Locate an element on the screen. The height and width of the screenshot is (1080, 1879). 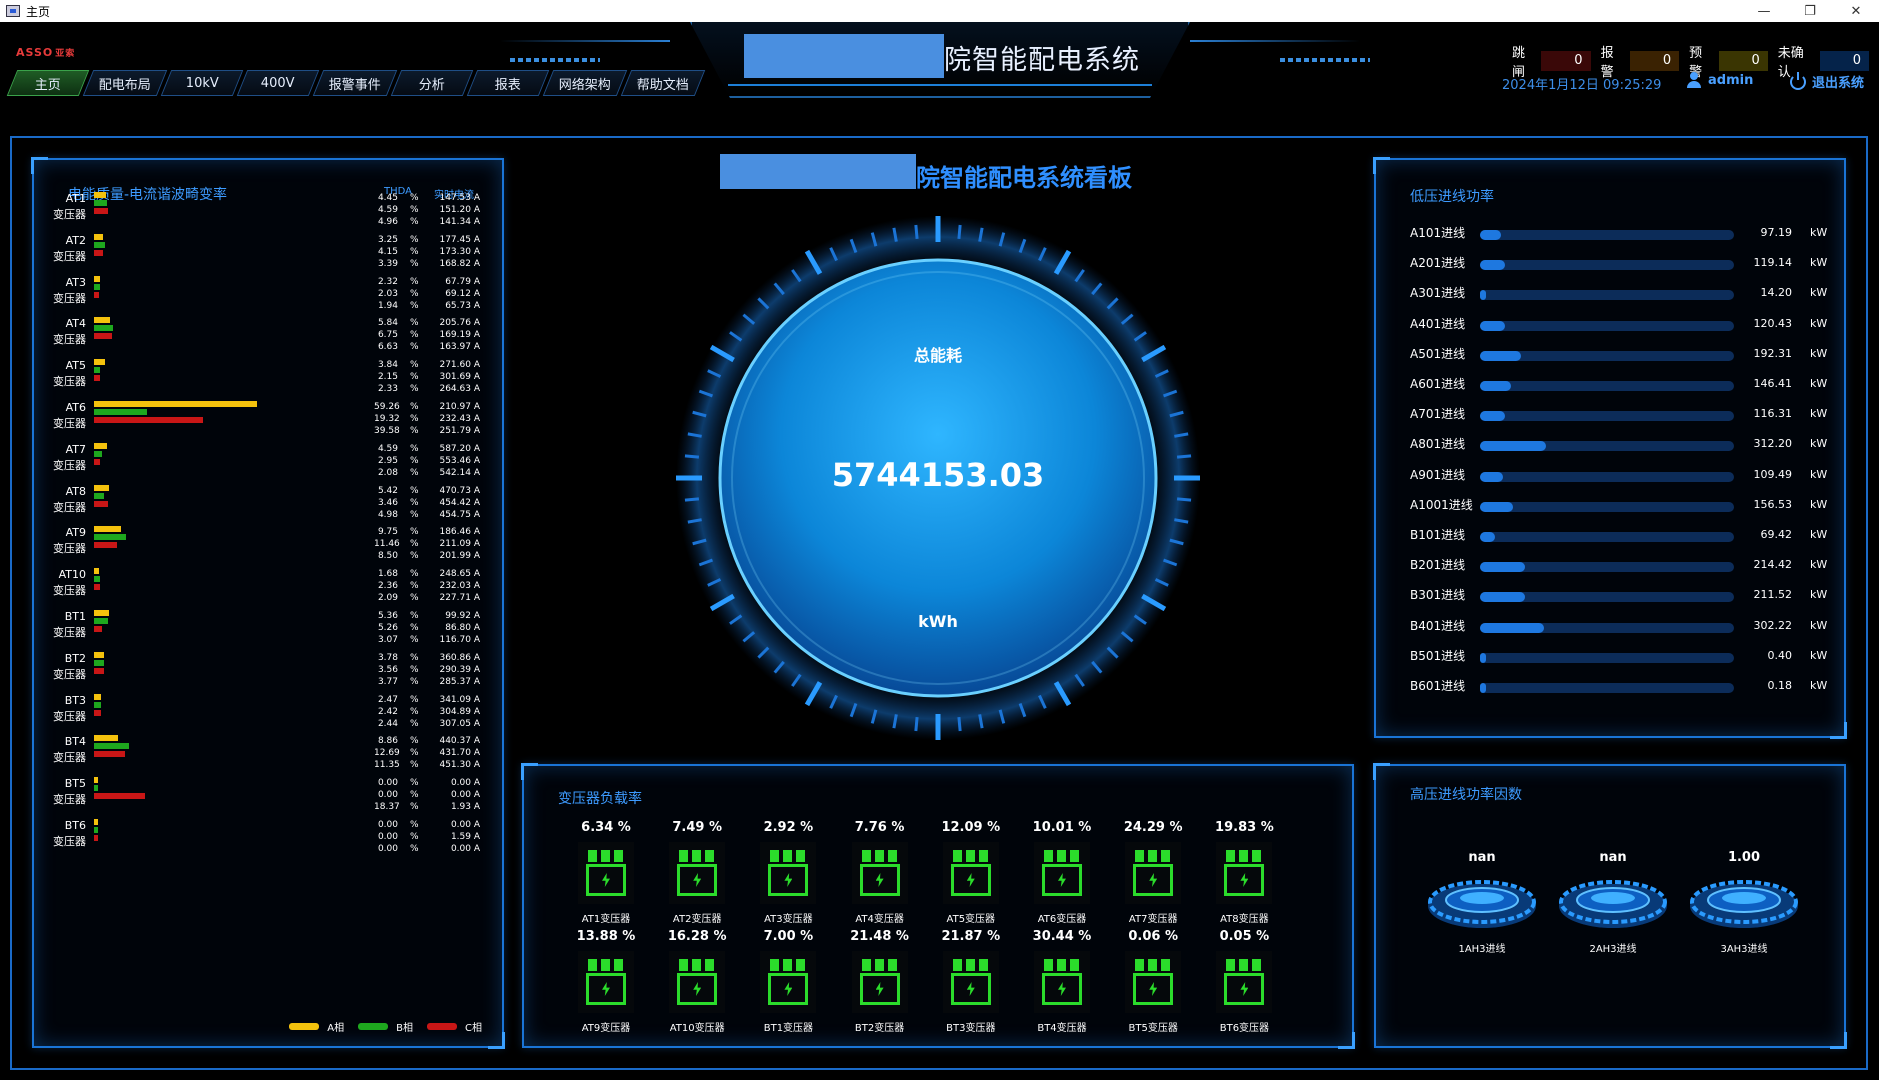
current-value: 304.89 A is located at coordinates (459, 711).